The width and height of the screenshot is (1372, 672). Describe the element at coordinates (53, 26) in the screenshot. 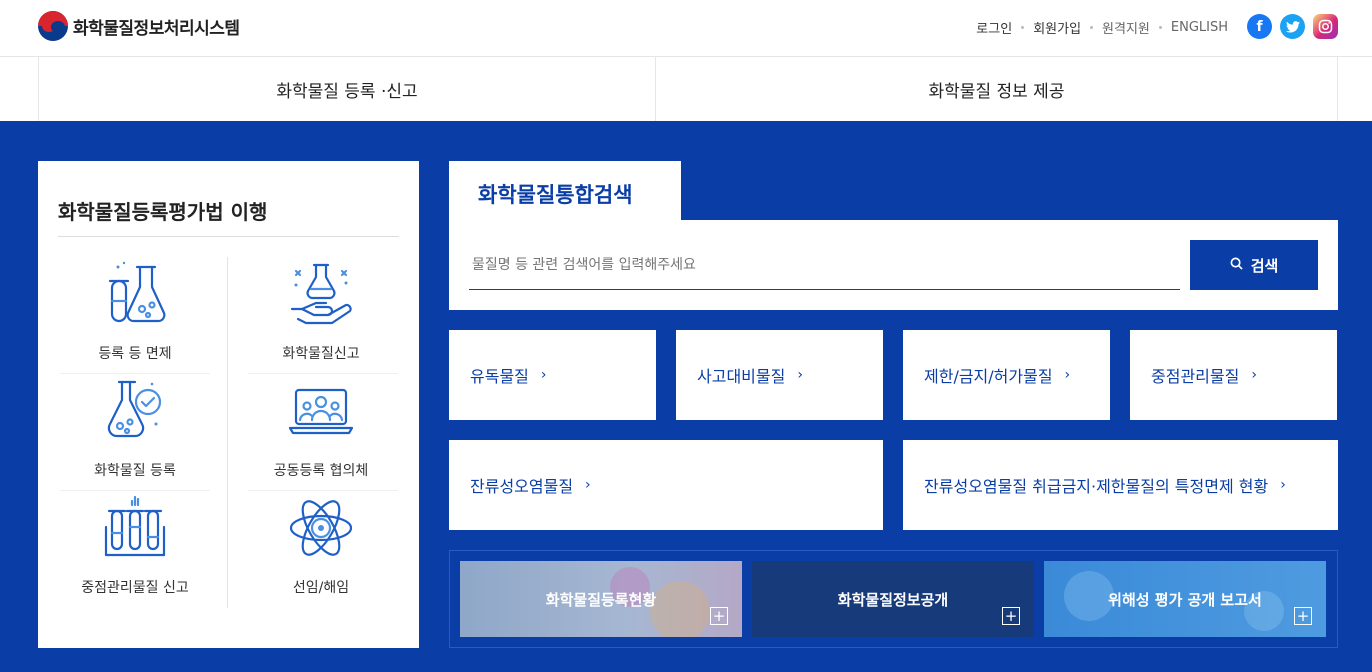

I see `taegeuk-logo-icon` at that location.